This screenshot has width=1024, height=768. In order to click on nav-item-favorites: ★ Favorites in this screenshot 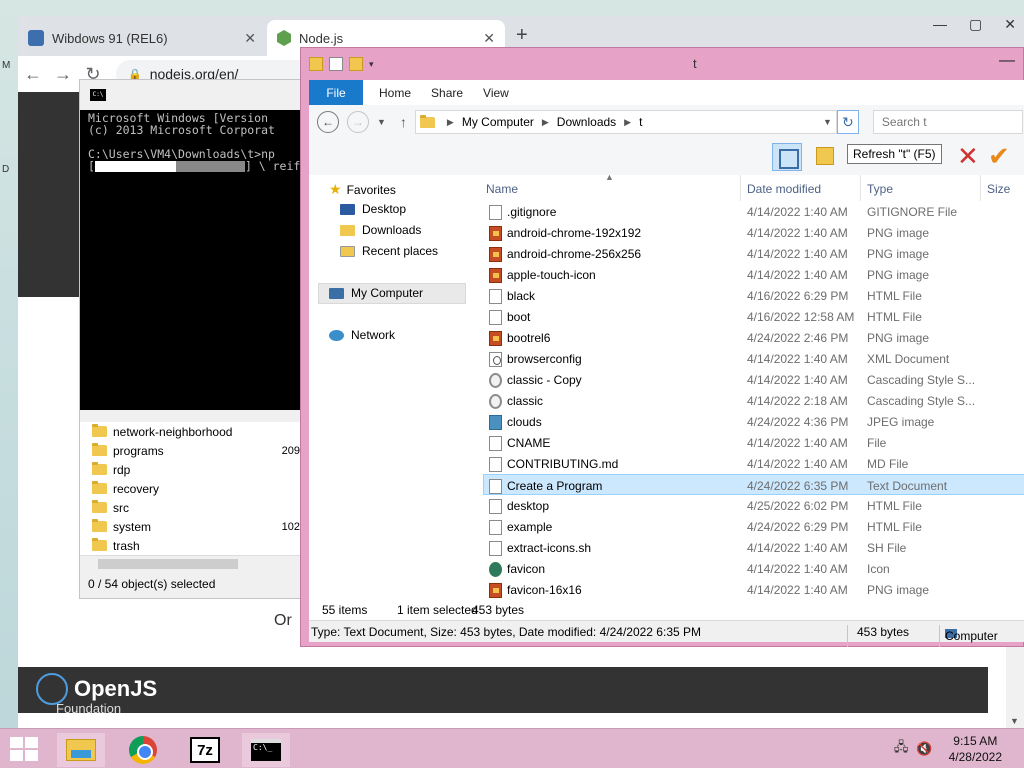, I will do `click(362, 189)`.